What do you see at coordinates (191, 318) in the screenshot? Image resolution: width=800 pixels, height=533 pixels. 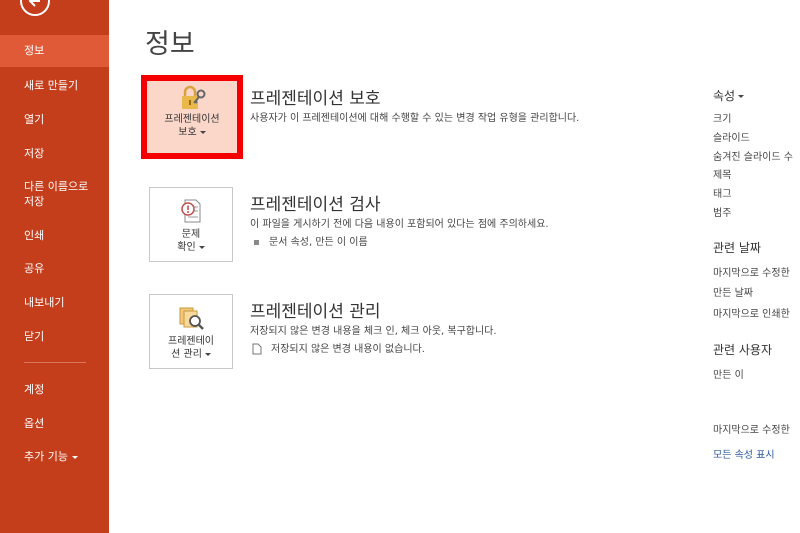 I see `manage-versions-icon` at bounding box center [191, 318].